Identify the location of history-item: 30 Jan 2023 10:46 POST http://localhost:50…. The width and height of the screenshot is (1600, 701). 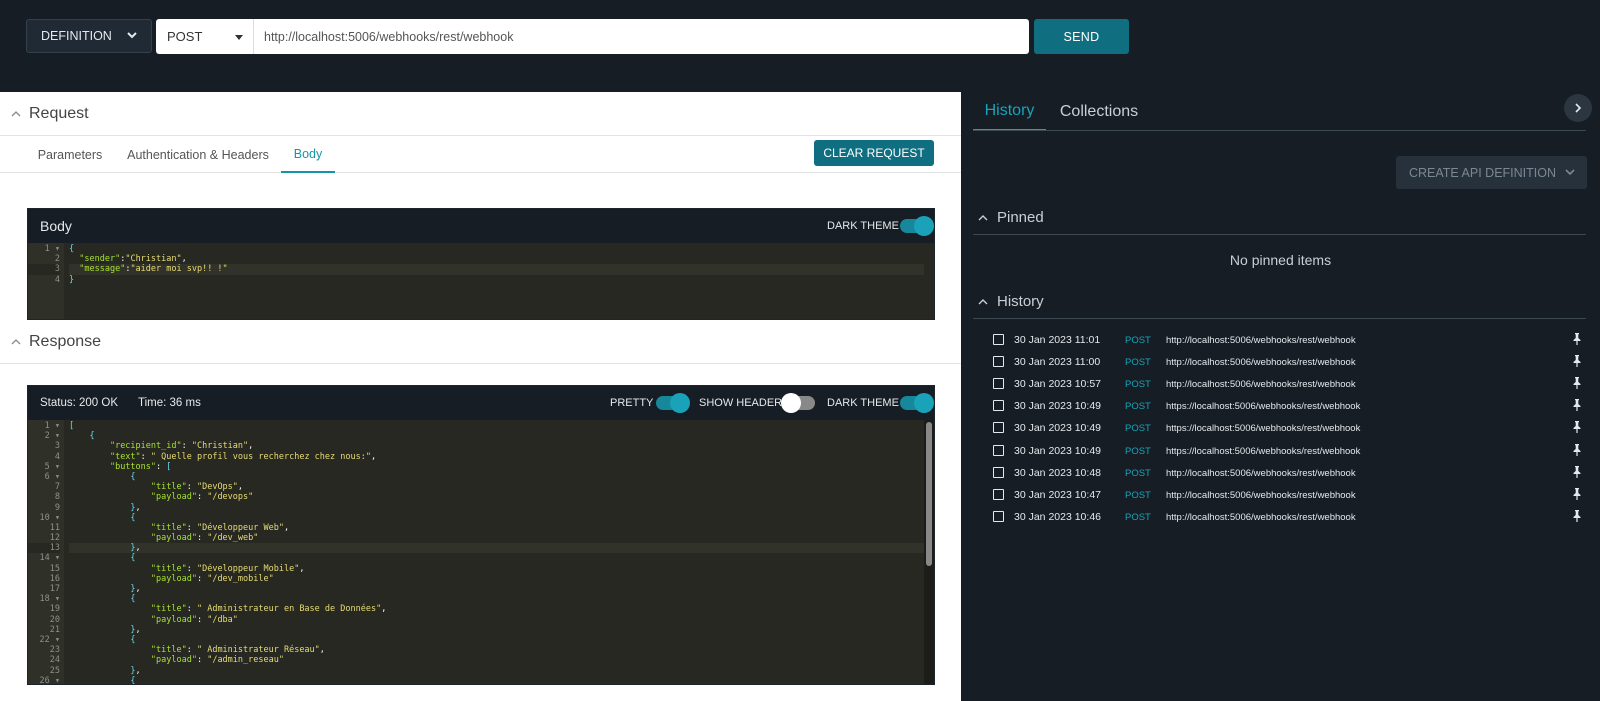
(1280, 517).